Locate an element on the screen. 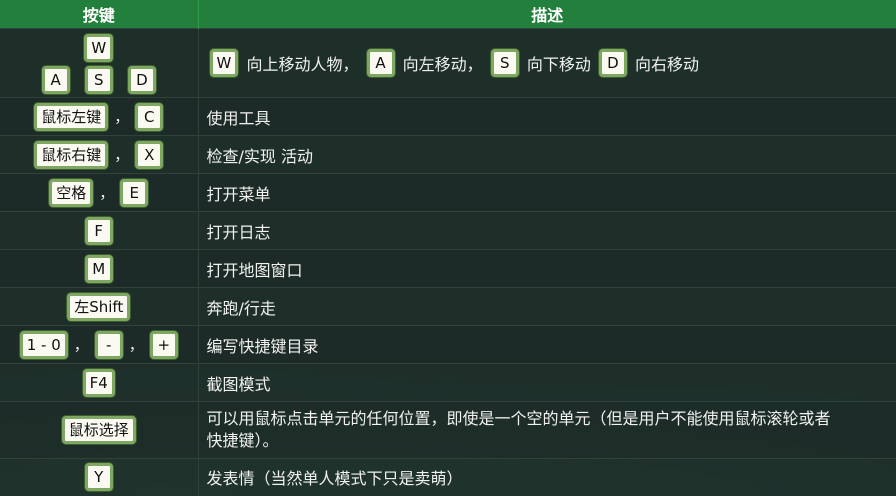  key-d-inline: D is located at coordinates (612, 63).